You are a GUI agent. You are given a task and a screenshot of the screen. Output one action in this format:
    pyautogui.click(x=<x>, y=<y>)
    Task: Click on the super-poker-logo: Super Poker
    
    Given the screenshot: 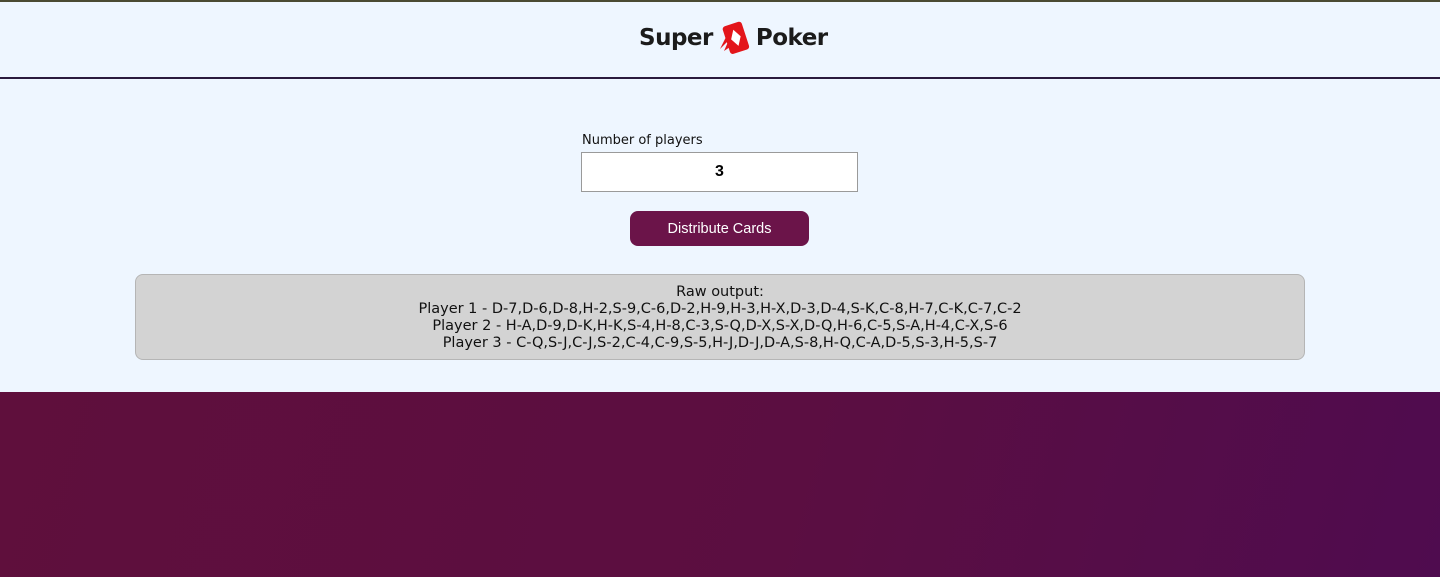 What is the action you would take?
    pyautogui.click(x=733, y=38)
    